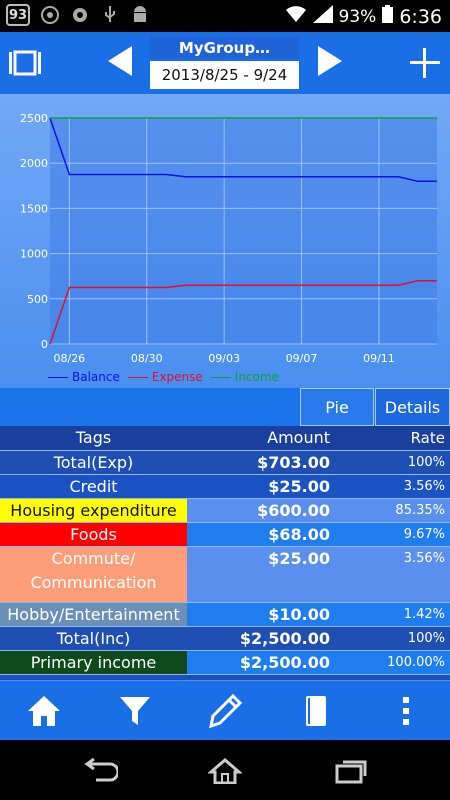  Describe the element at coordinates (177, 377) in the screenshot. I see `legend-label: Expense` at that location.